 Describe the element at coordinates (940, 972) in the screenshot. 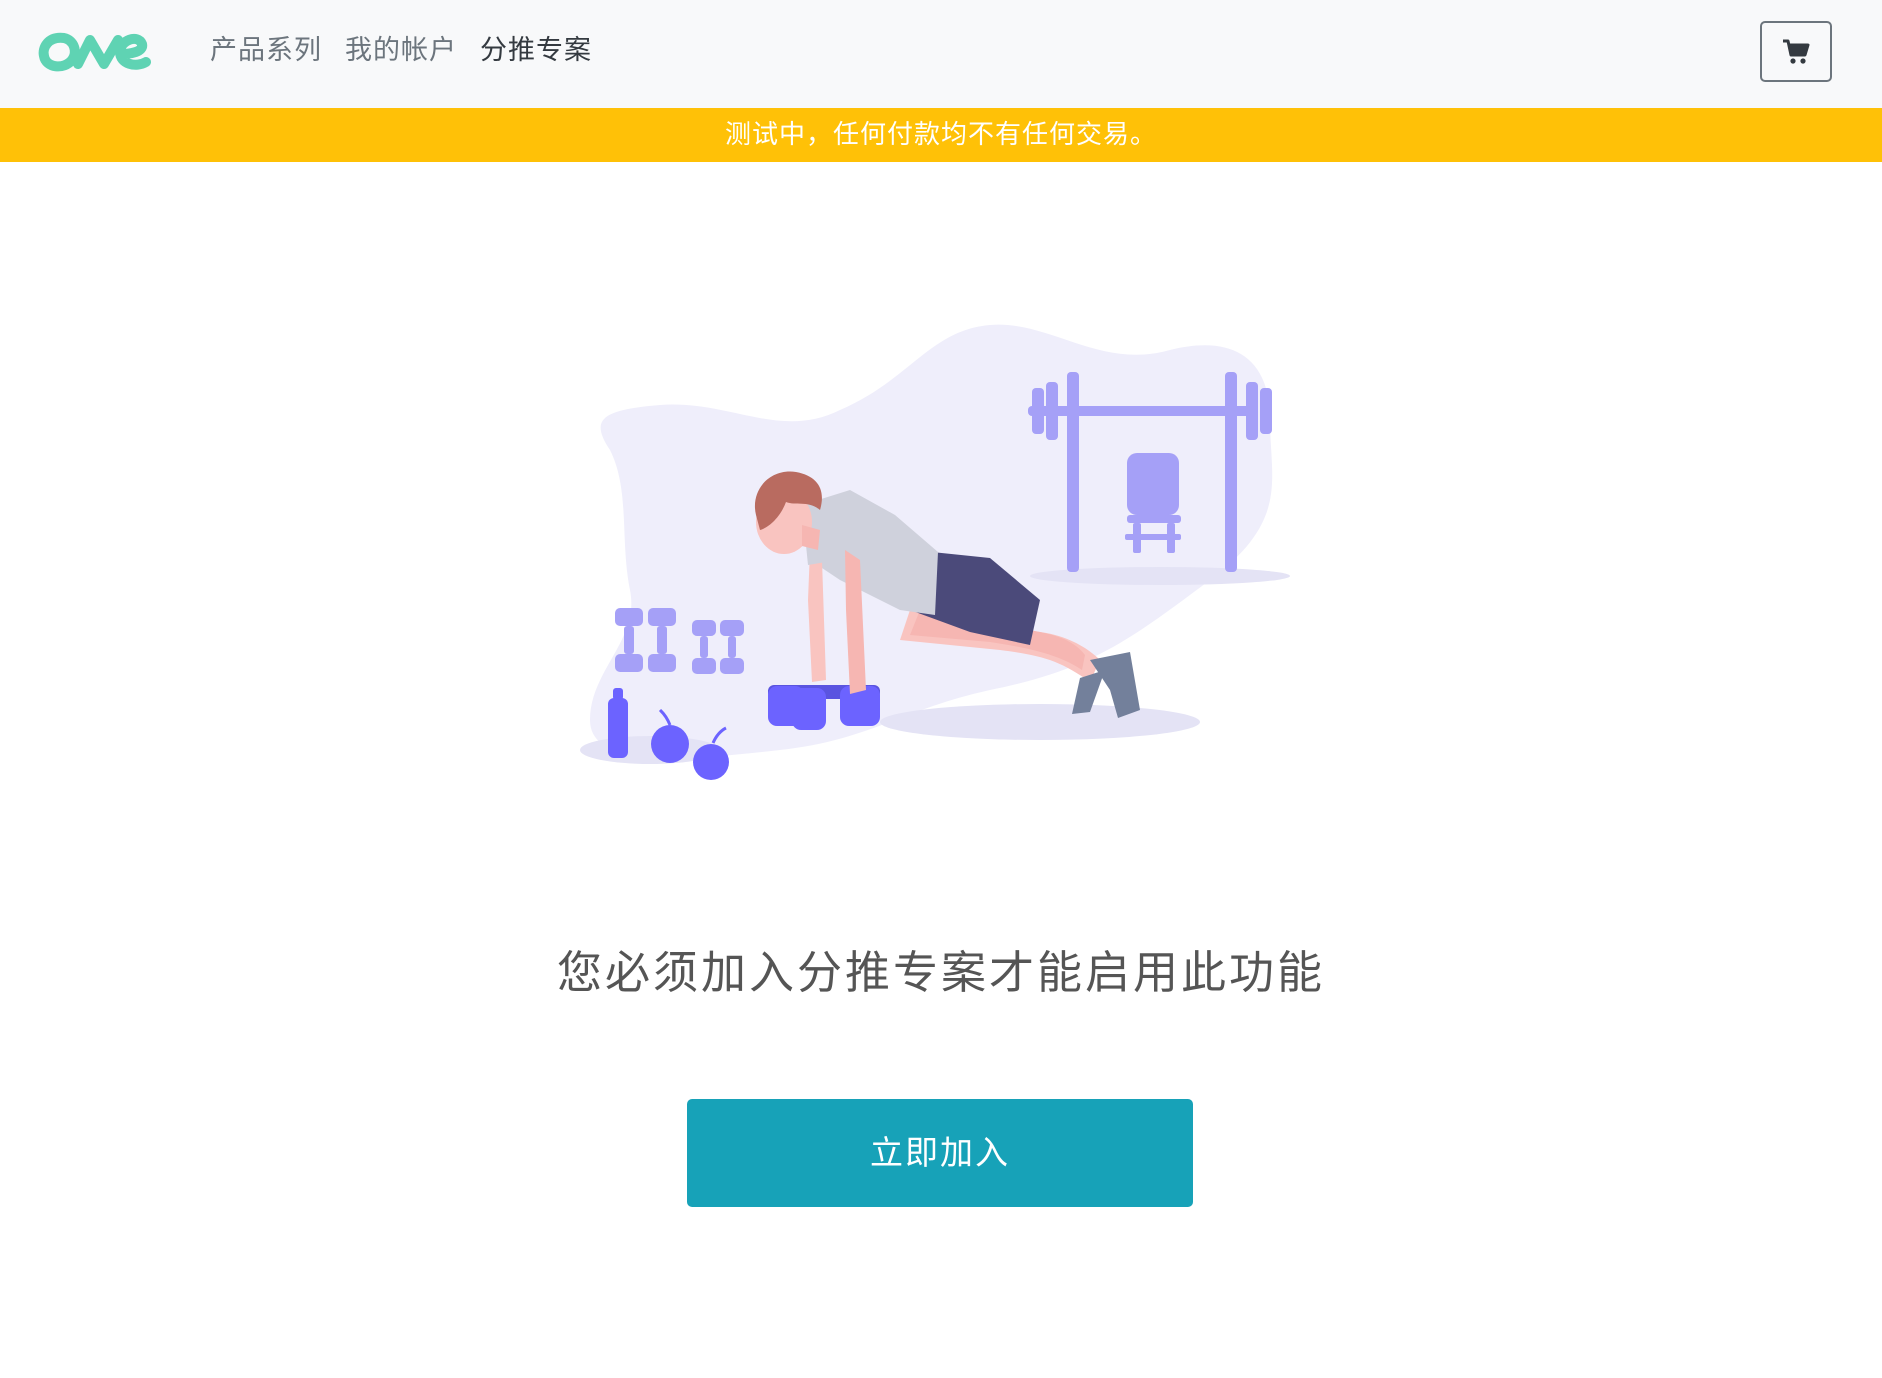

I see `join-required-message: 您必须加入分推专案才能启用此功能` at that location.